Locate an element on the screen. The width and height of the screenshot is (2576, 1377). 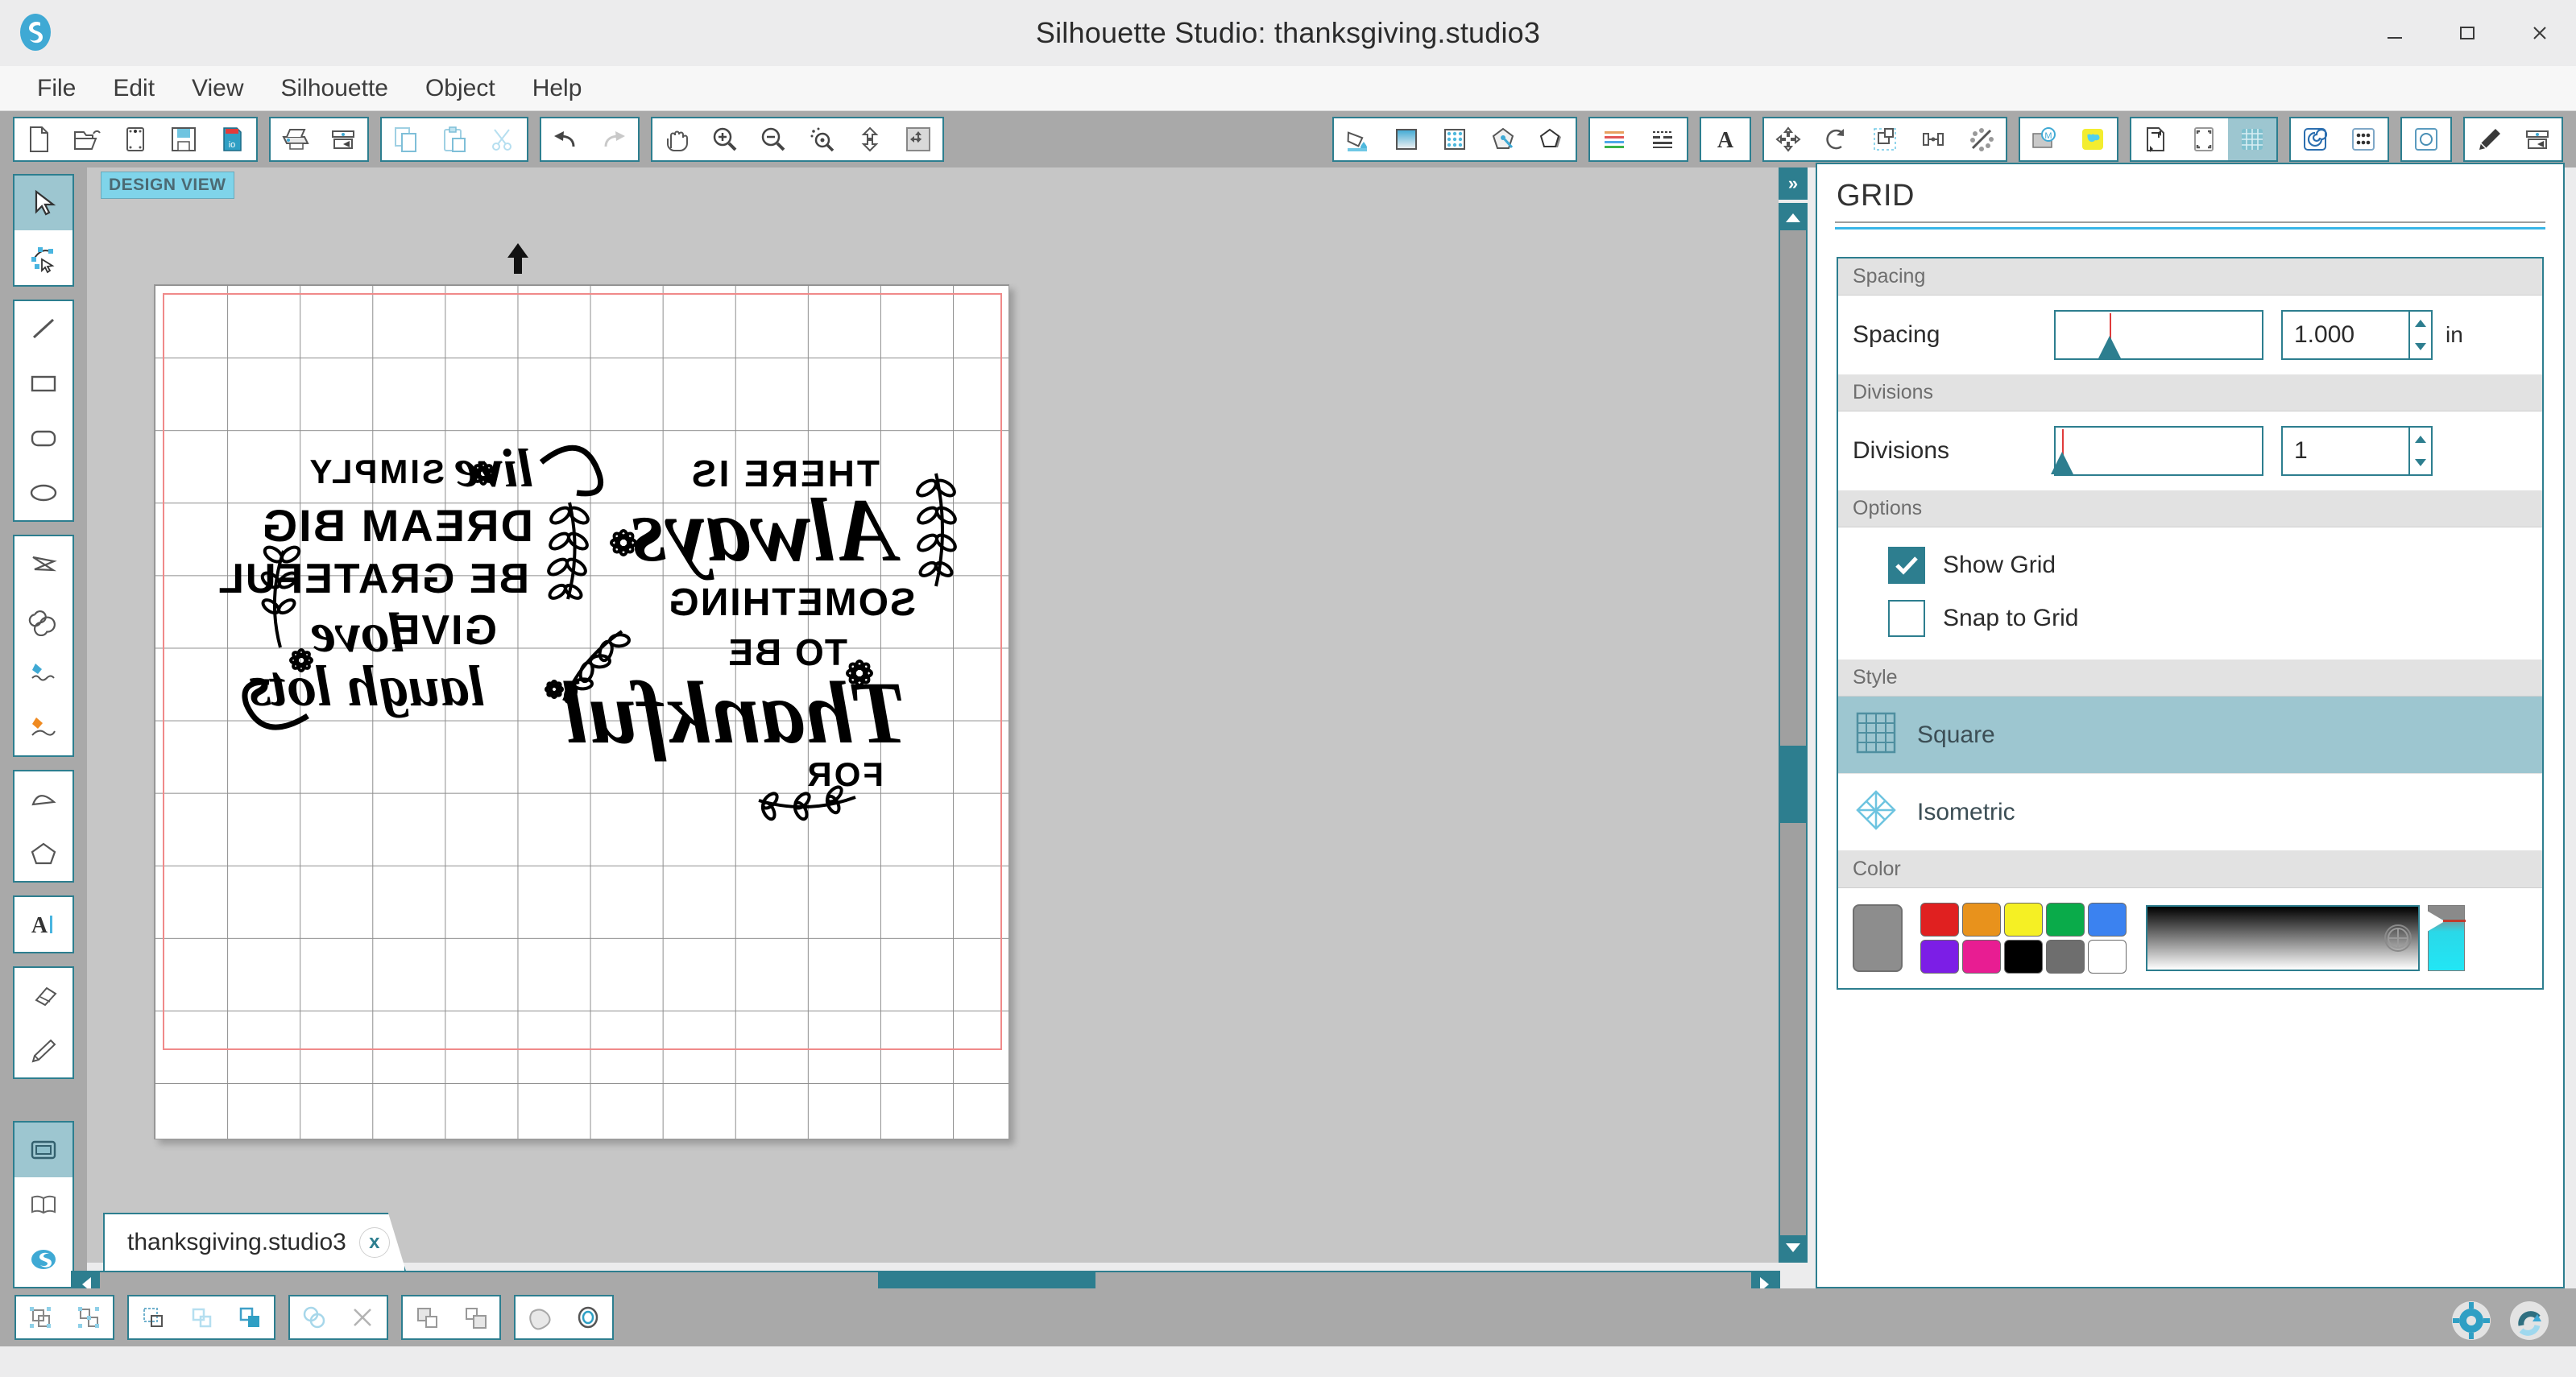
align-icon is located at coordinates (1933, 139).